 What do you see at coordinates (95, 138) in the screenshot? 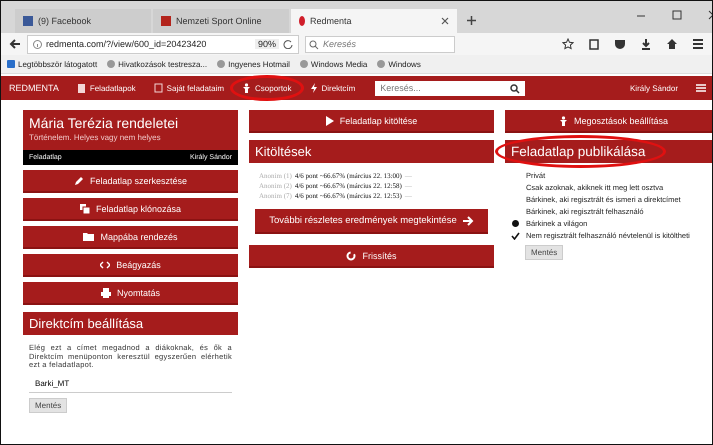
I see `sheet-subtitle: Történelem. Helyes vagy nem helyes` at bounding box center [95, 138].